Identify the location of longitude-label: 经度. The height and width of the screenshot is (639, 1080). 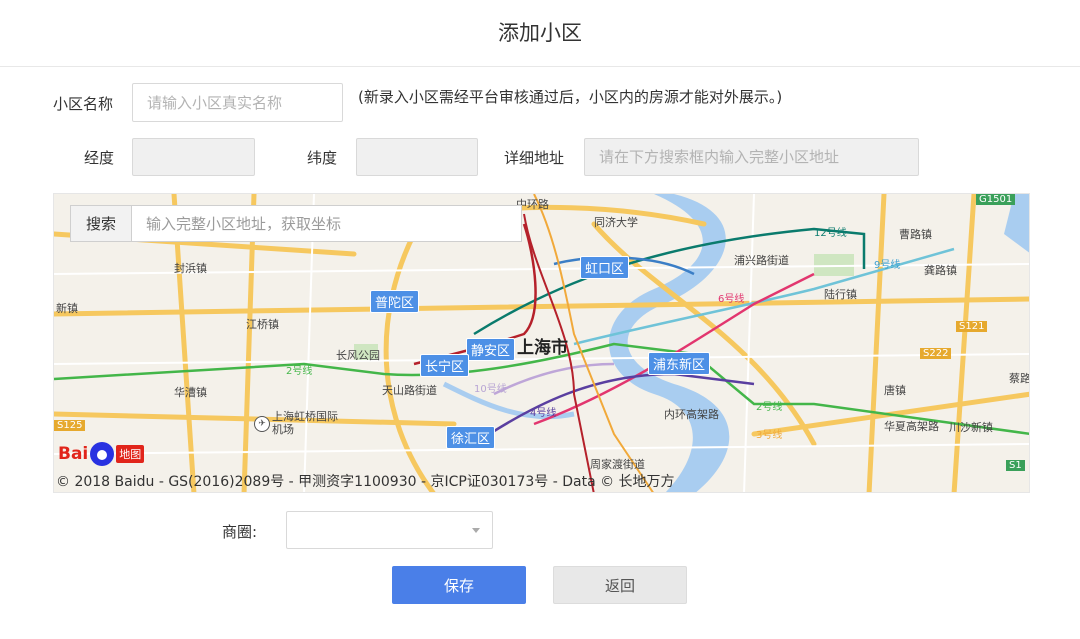
(99, 158).